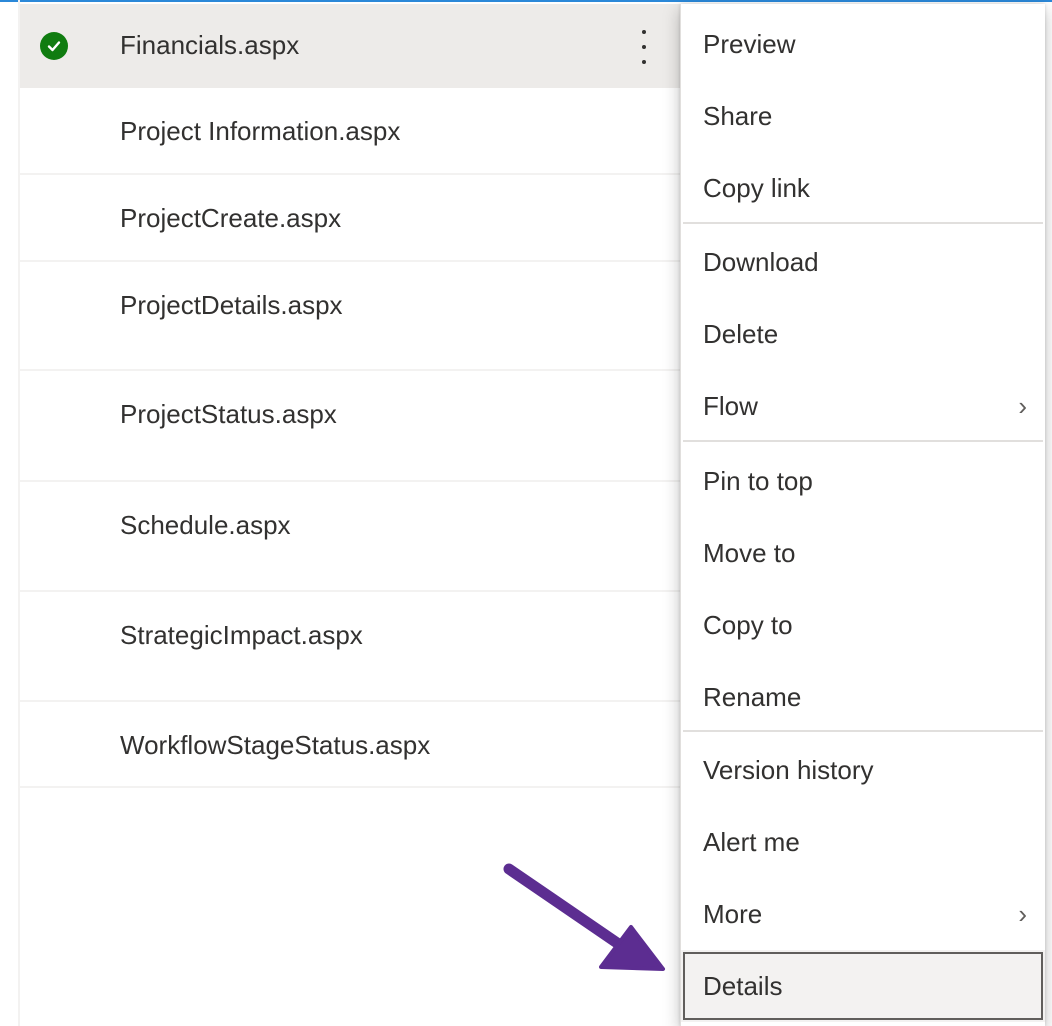  What do you see at coordinates (228, 414) in the screenshot?
I see `file-name: ProjectStatus.aspx` at bounding box center [228, 414].